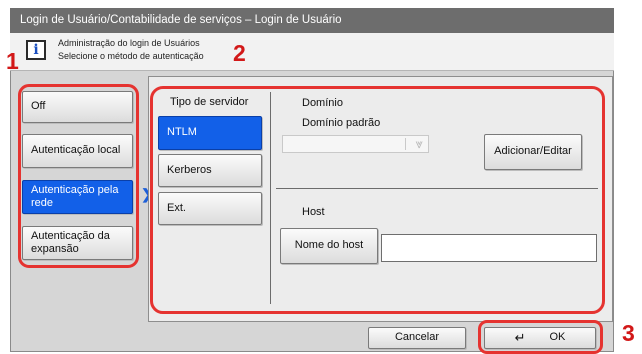 This screenshot has width=642, height=354. Describe the element at coordinates (540, 337) in the screenshot. I see `highlight-ok-button` at that location.